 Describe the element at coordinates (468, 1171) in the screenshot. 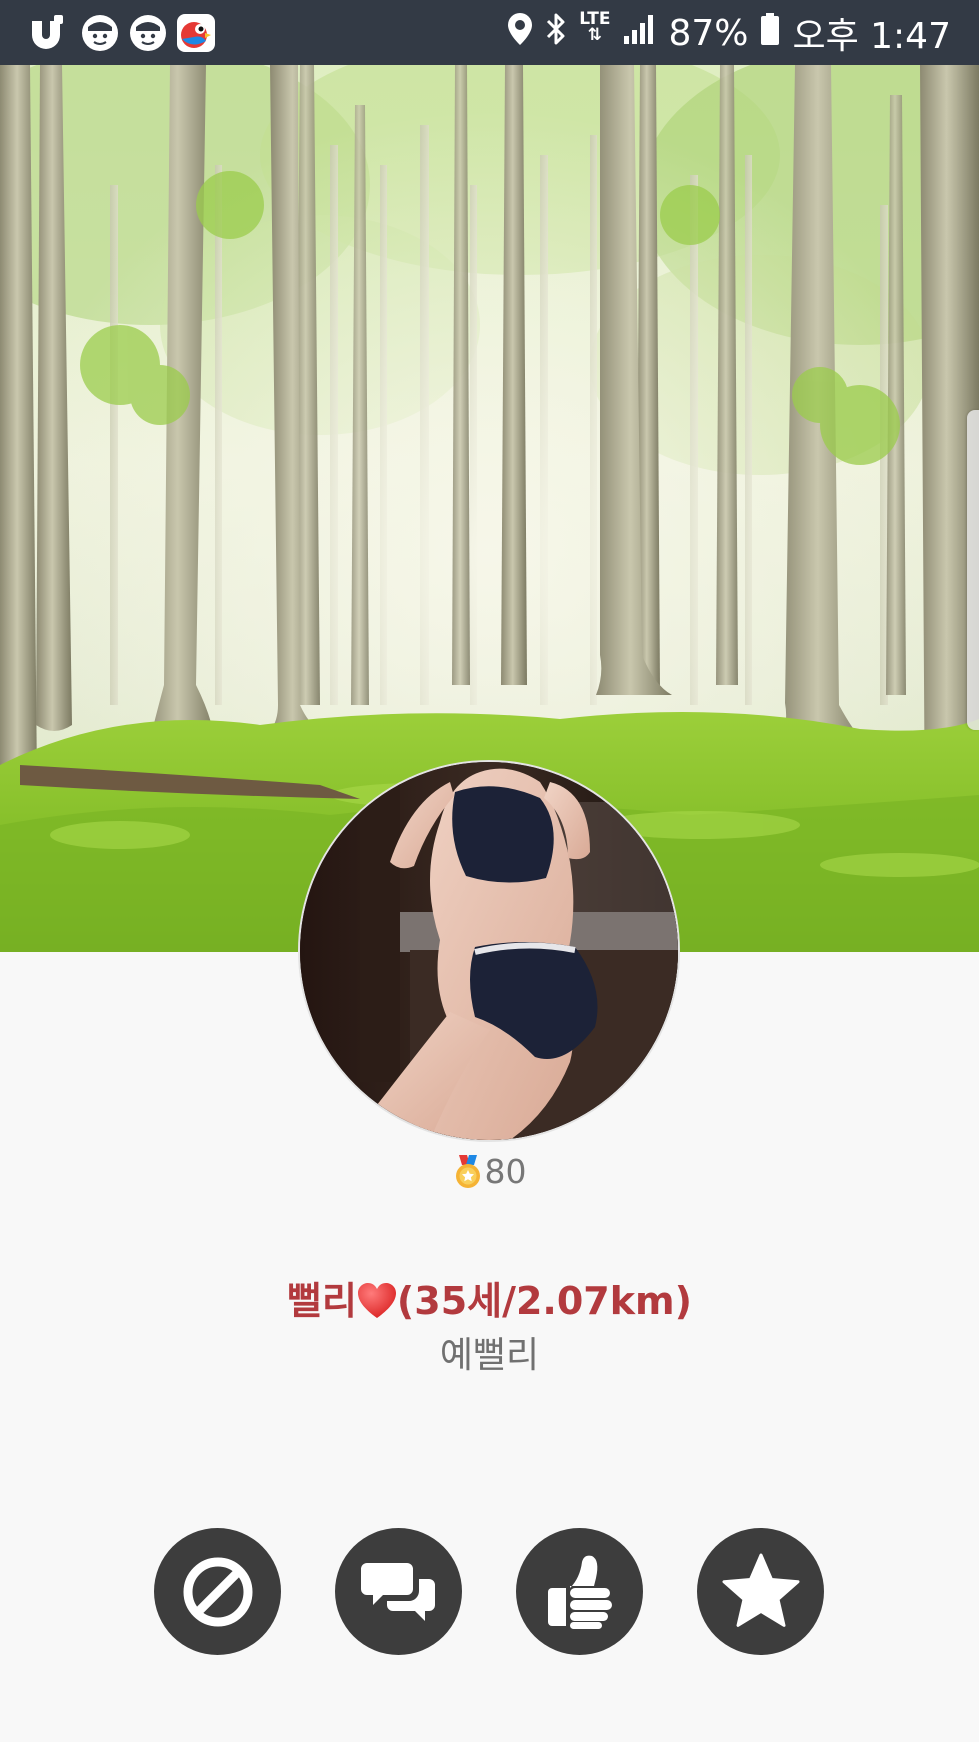

I see `medal-icon` at that location.